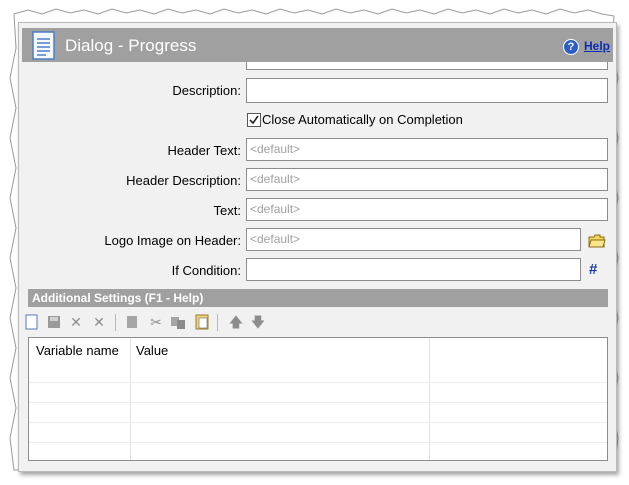 The image size is (629, 485). I want to click on description-field, so click(427, 90).